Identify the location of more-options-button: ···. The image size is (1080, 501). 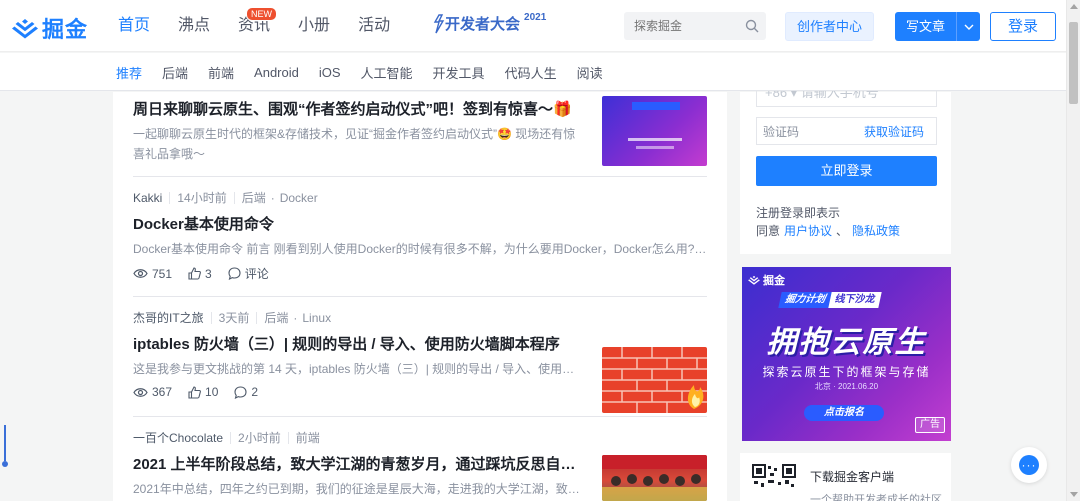
(1029, 465).